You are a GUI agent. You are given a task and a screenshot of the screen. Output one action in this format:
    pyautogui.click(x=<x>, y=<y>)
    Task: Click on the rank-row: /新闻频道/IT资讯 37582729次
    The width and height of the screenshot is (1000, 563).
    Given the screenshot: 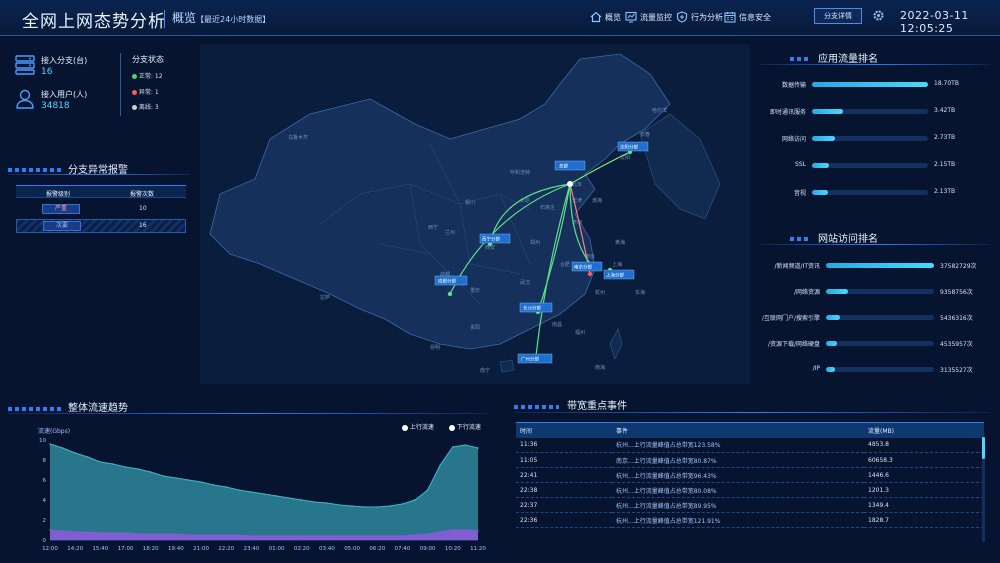 What is the action you would take?
    pyautogui.click(x=872, y=265)
    